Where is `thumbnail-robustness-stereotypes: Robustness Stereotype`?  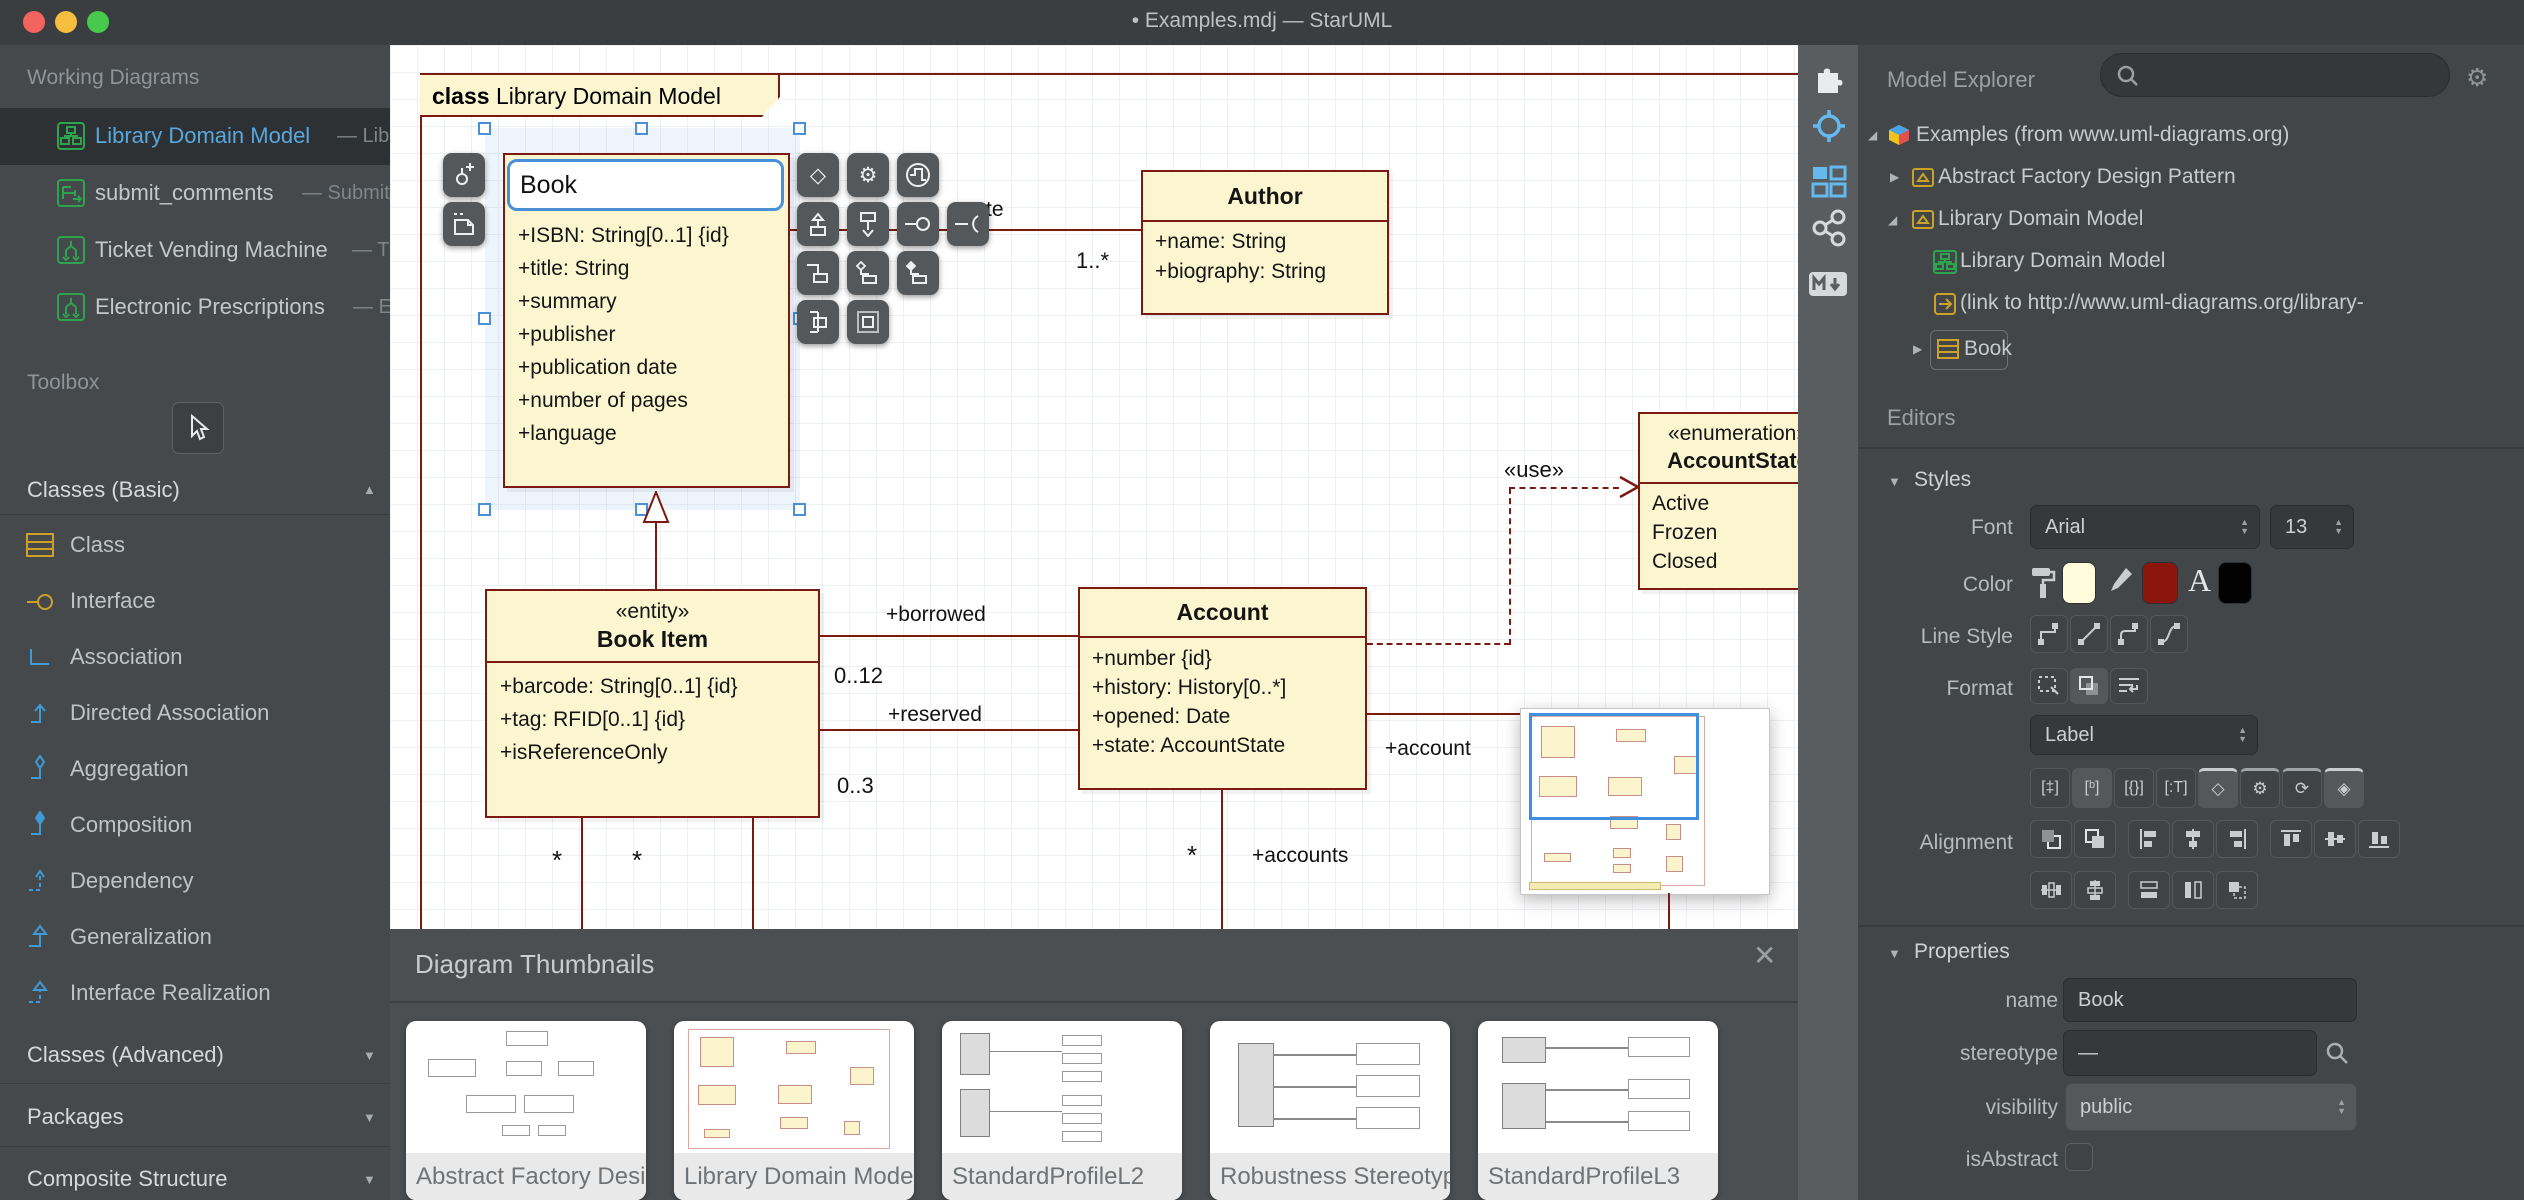
thumbnail-robustness-stereotypes: Robustness Stereotype is located at coordinates (1330, 1110).